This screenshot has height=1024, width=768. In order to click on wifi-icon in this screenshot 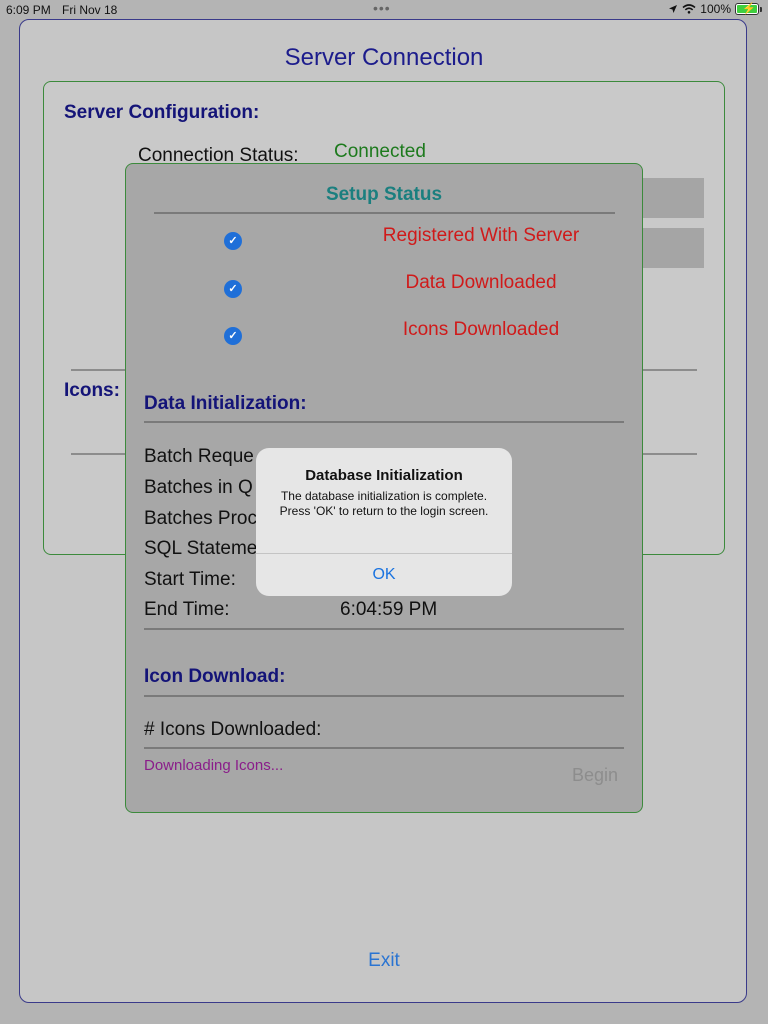, I will do `click(689, 9)`.